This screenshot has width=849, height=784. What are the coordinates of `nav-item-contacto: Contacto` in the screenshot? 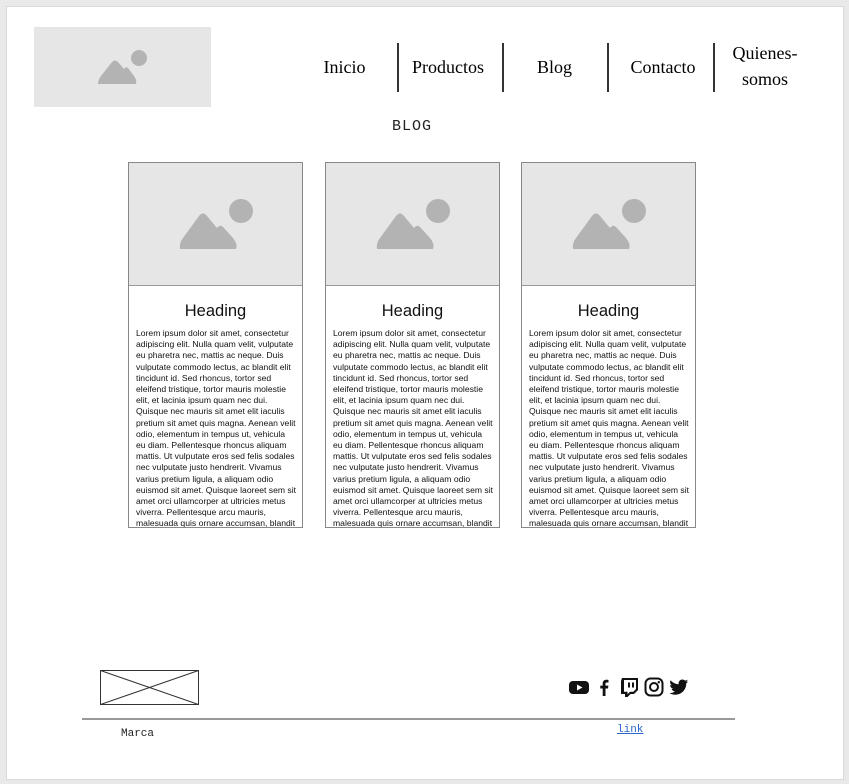 It's located at (663, 67).